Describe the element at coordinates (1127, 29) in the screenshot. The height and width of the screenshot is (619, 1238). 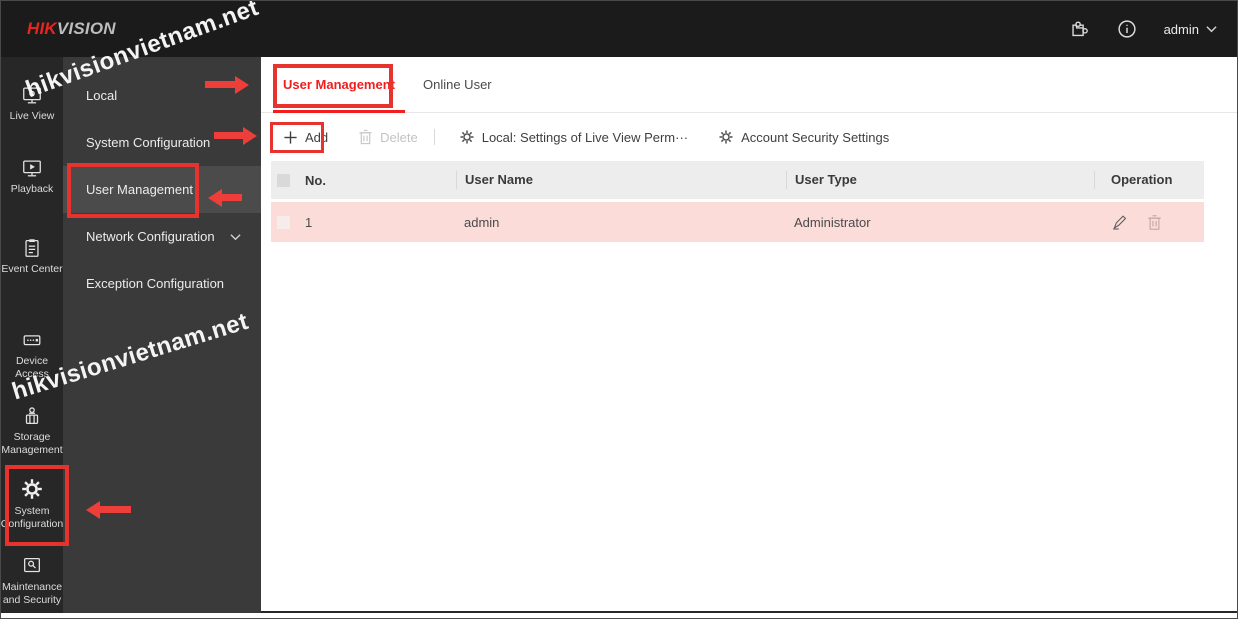
I see `info-icon` at that location.